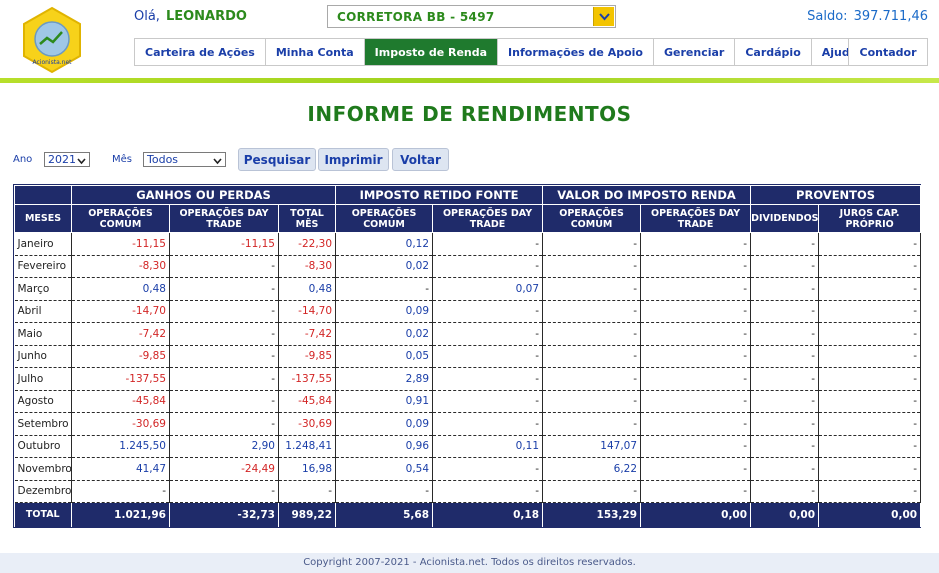  What do you see at coordinates (420, 159) in the screenshot?
I see `back-button: Voltar` at bounding box center [420, 159].